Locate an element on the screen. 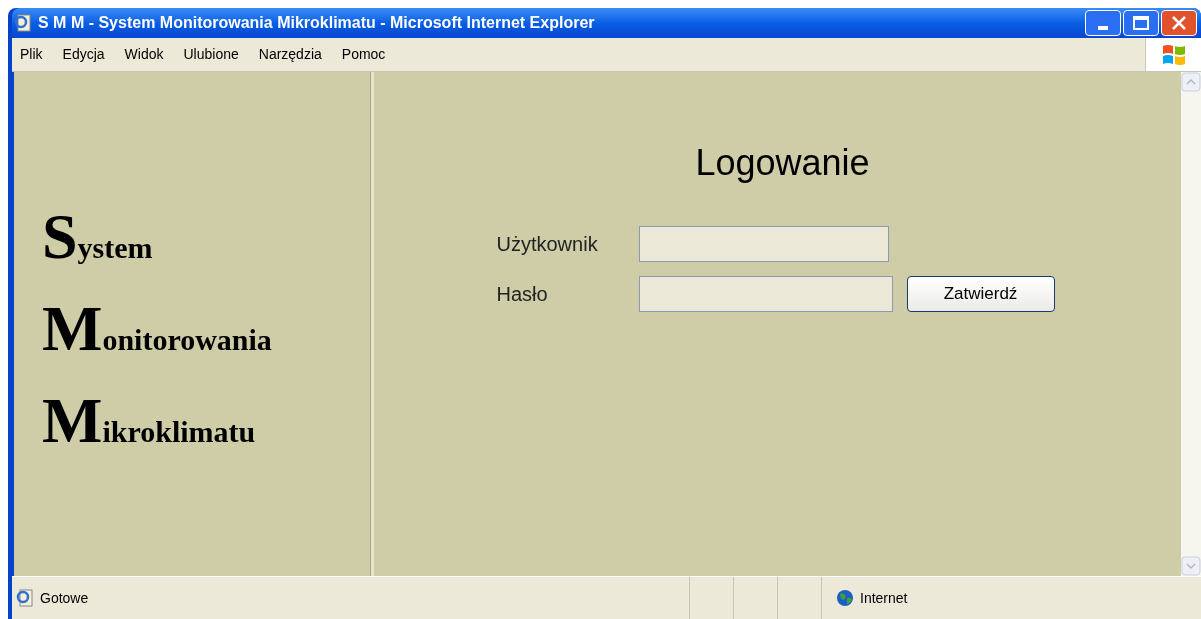 The height and width of the screenshot is (619, 1201). menu-item: Plik is located at coordinates (31, 54).